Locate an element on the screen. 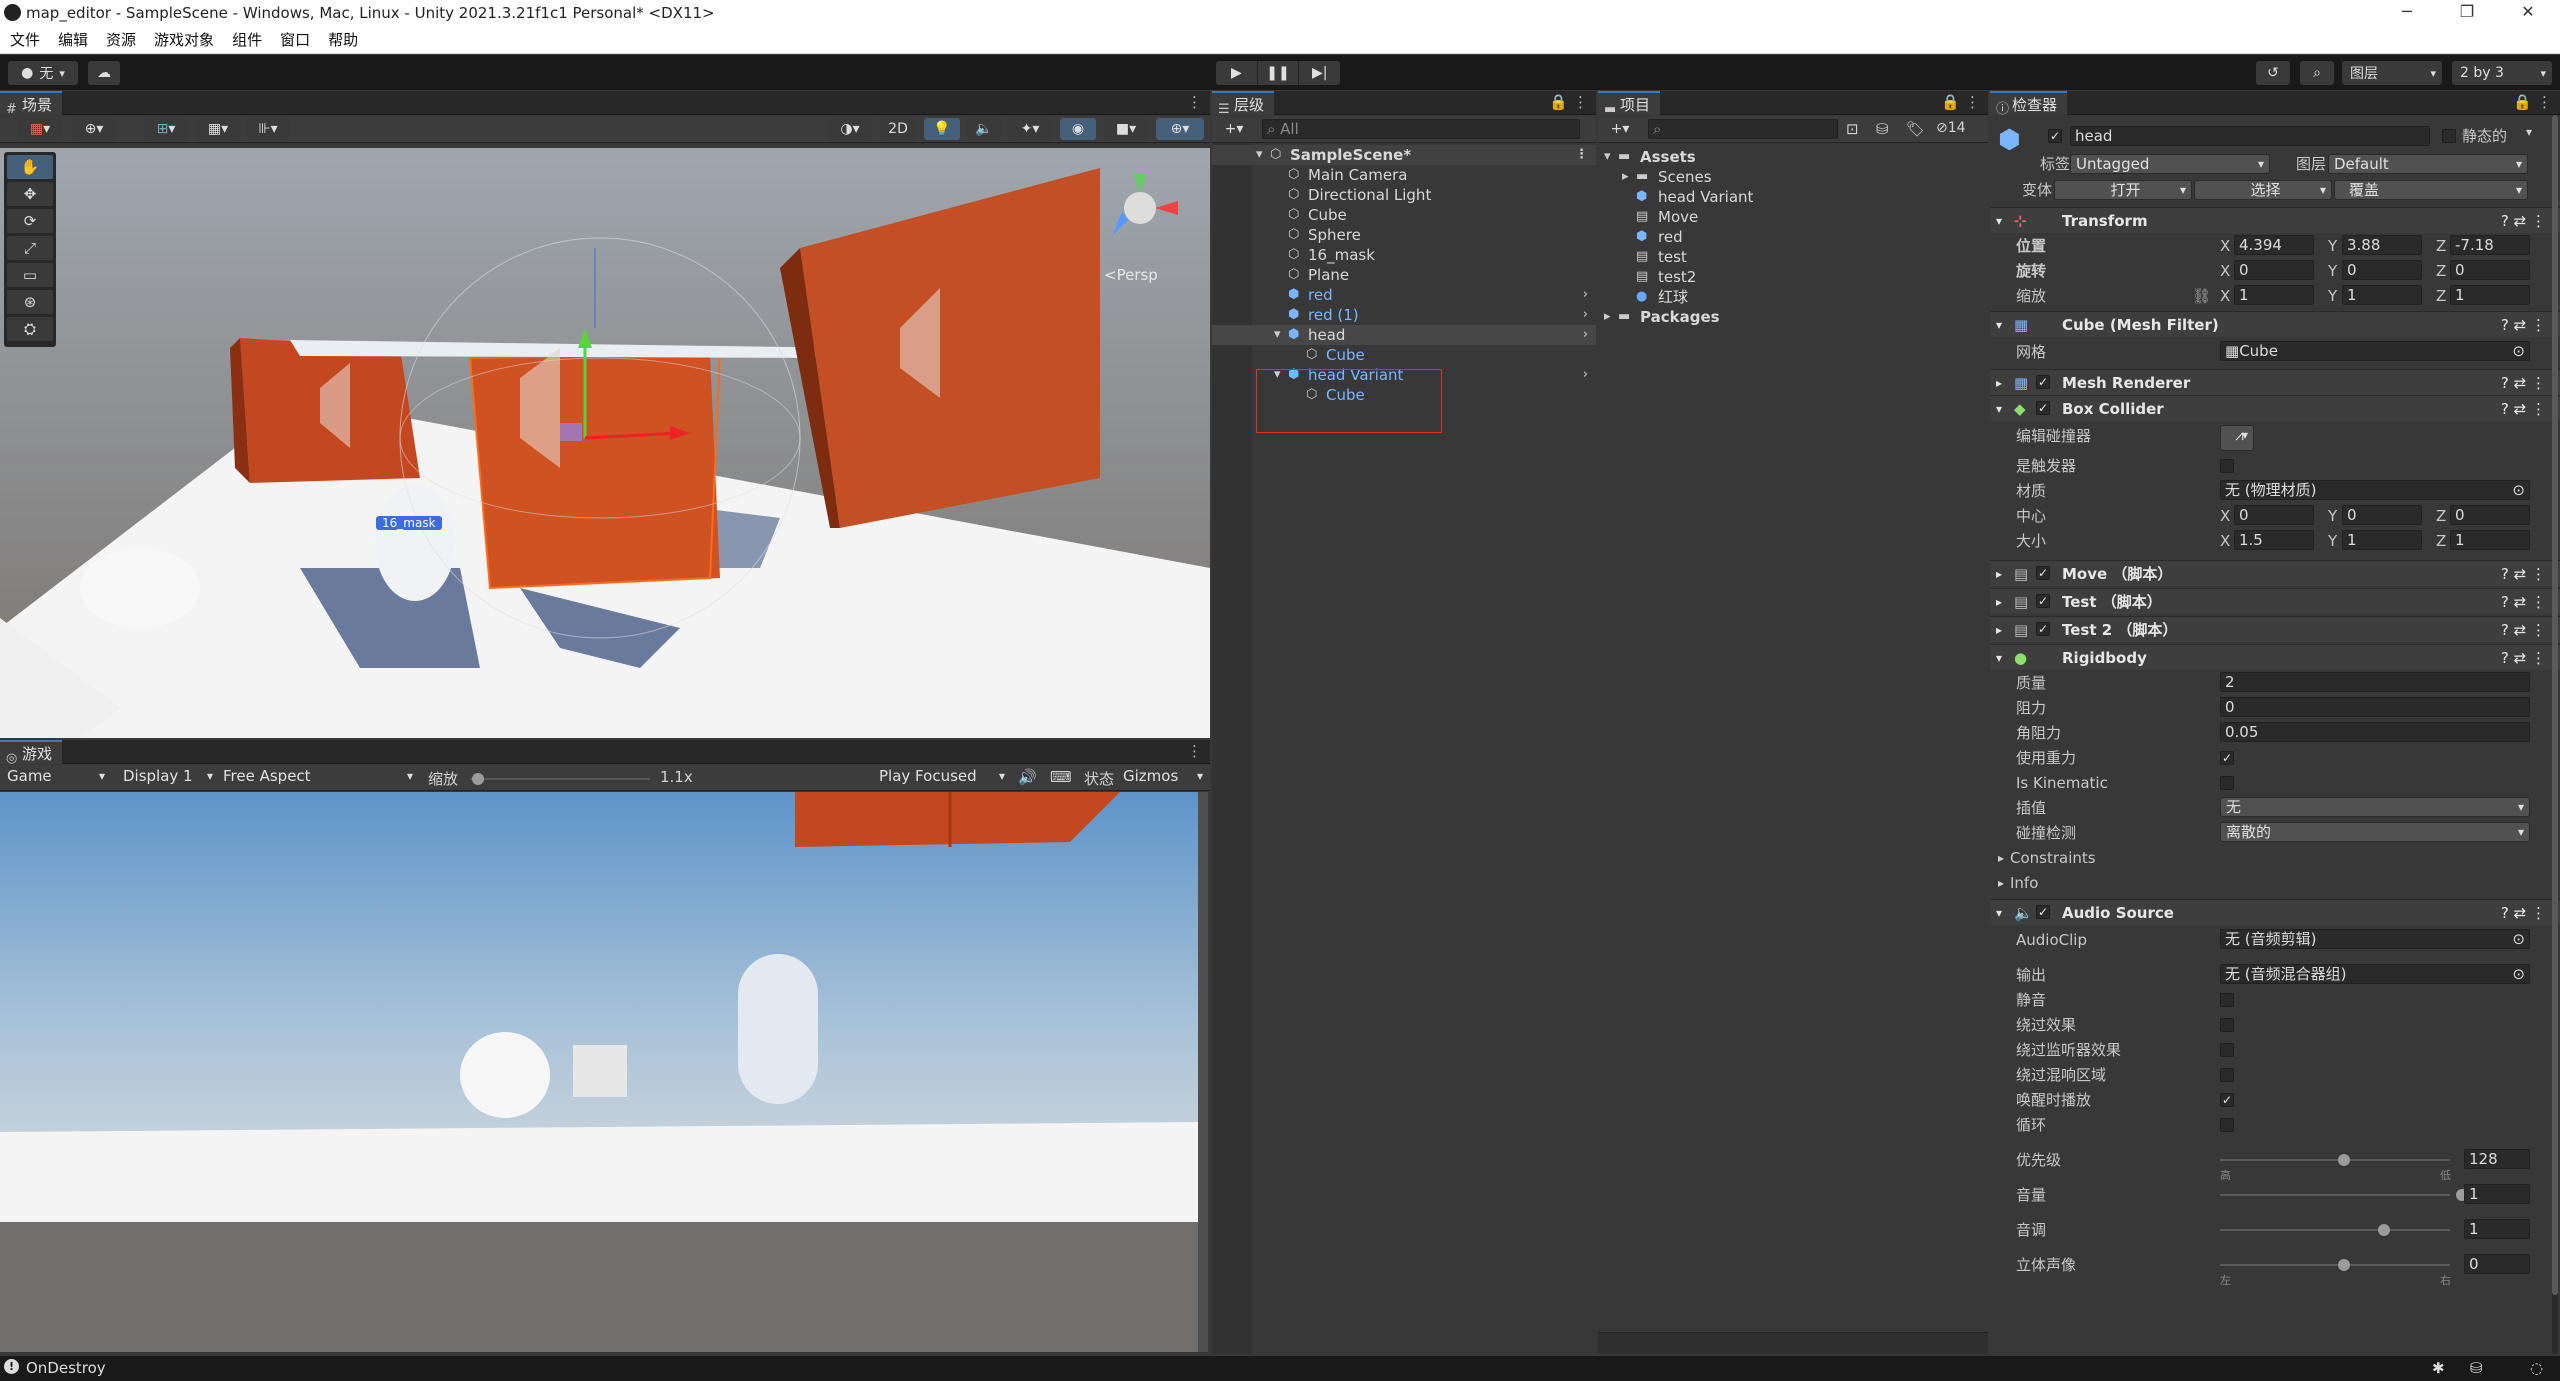 The width and height of the screenshot is (2560, 1381). size-y-input: 1 is located at coordinates (2382, 540).